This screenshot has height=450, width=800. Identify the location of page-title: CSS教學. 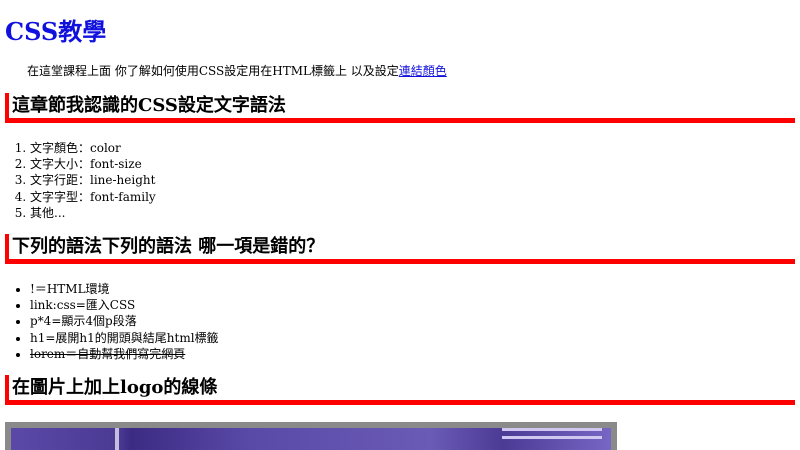
(56, 31).